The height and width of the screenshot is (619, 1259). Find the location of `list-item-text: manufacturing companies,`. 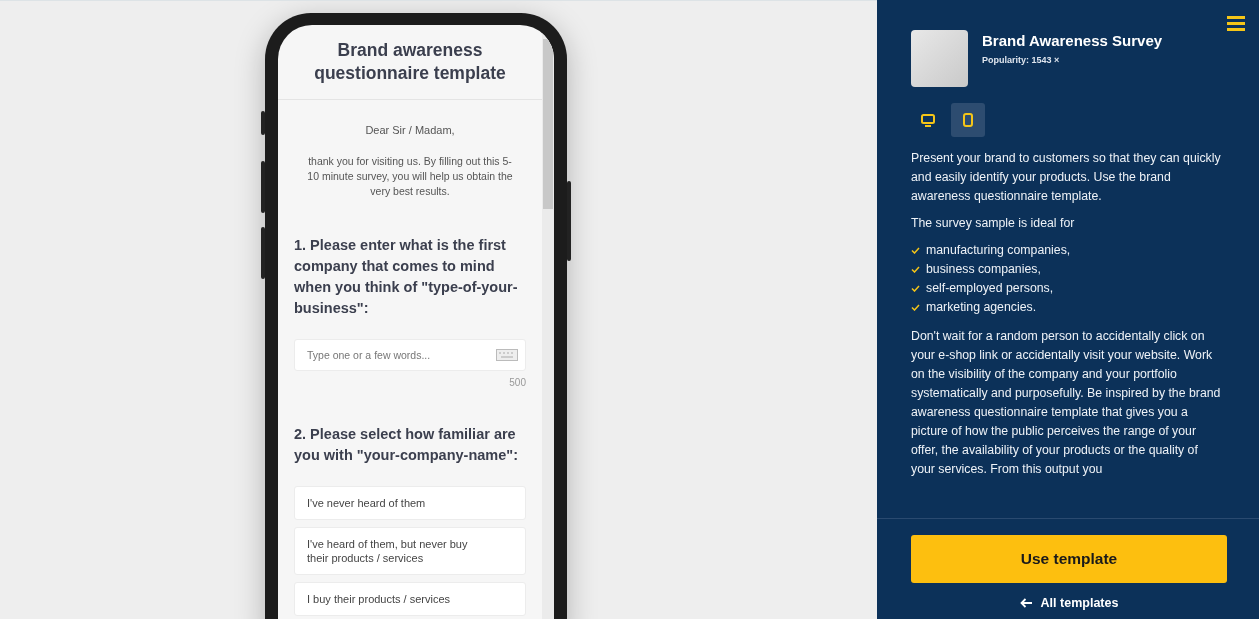

list-item-text: manufacturing companies, is located at coordinates (998, 250).